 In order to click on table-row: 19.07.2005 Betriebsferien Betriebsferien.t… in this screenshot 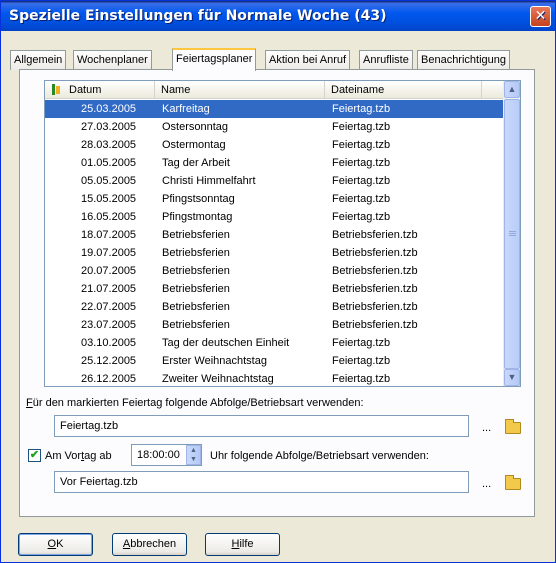, I will do `click(274, 253)`.